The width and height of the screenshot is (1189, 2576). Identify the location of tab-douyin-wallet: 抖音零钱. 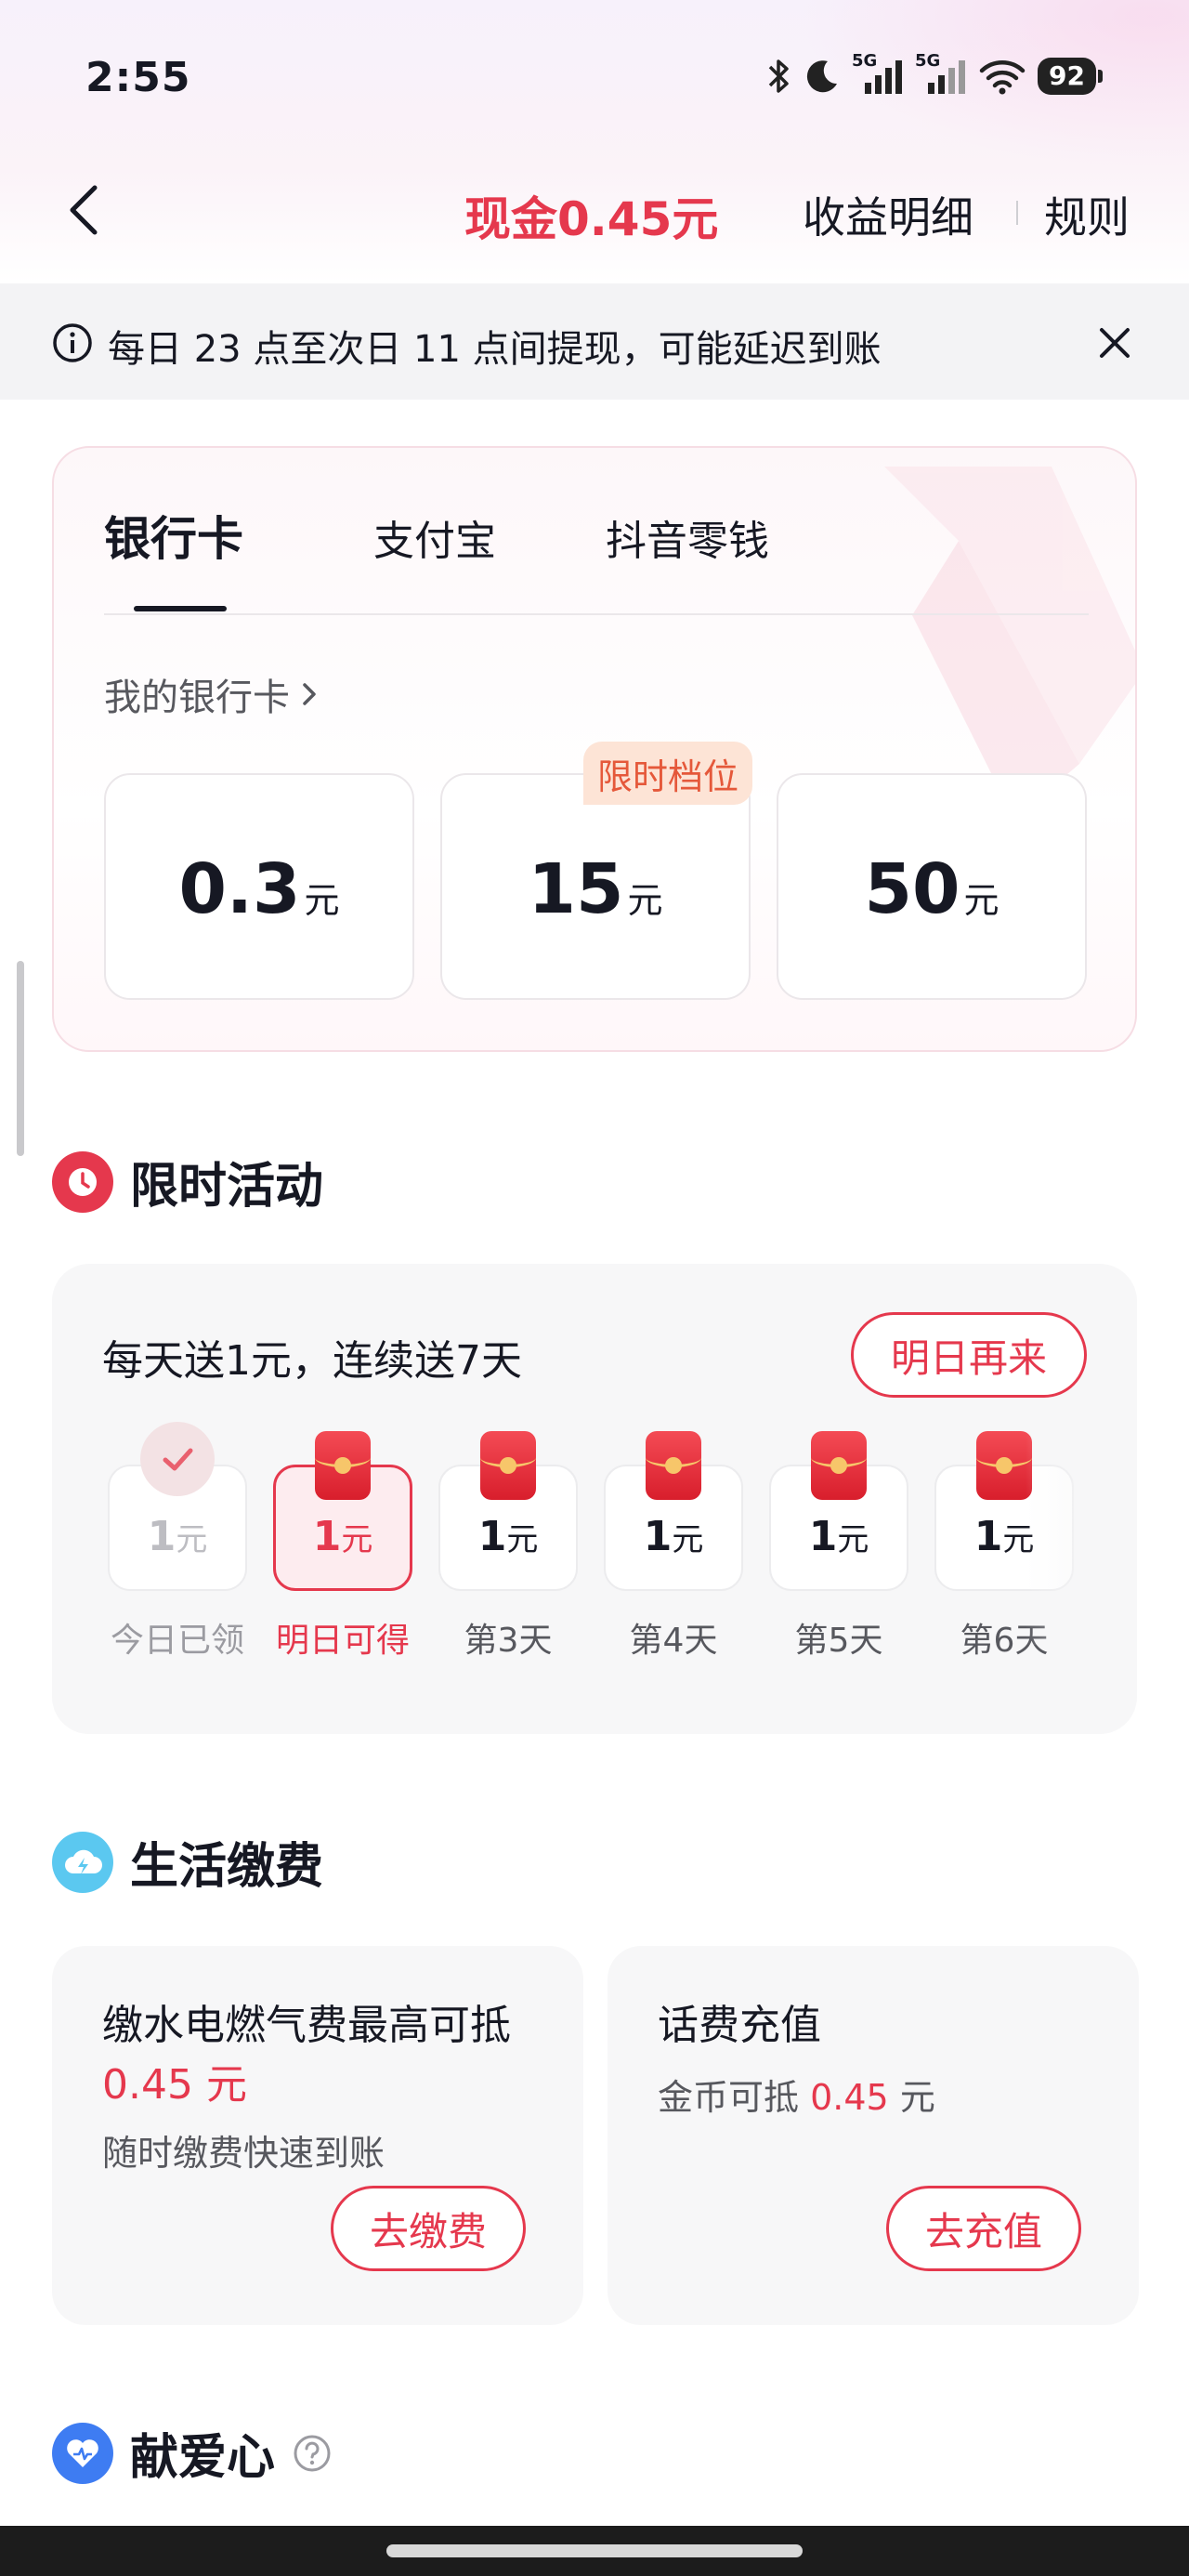
(687, 537).